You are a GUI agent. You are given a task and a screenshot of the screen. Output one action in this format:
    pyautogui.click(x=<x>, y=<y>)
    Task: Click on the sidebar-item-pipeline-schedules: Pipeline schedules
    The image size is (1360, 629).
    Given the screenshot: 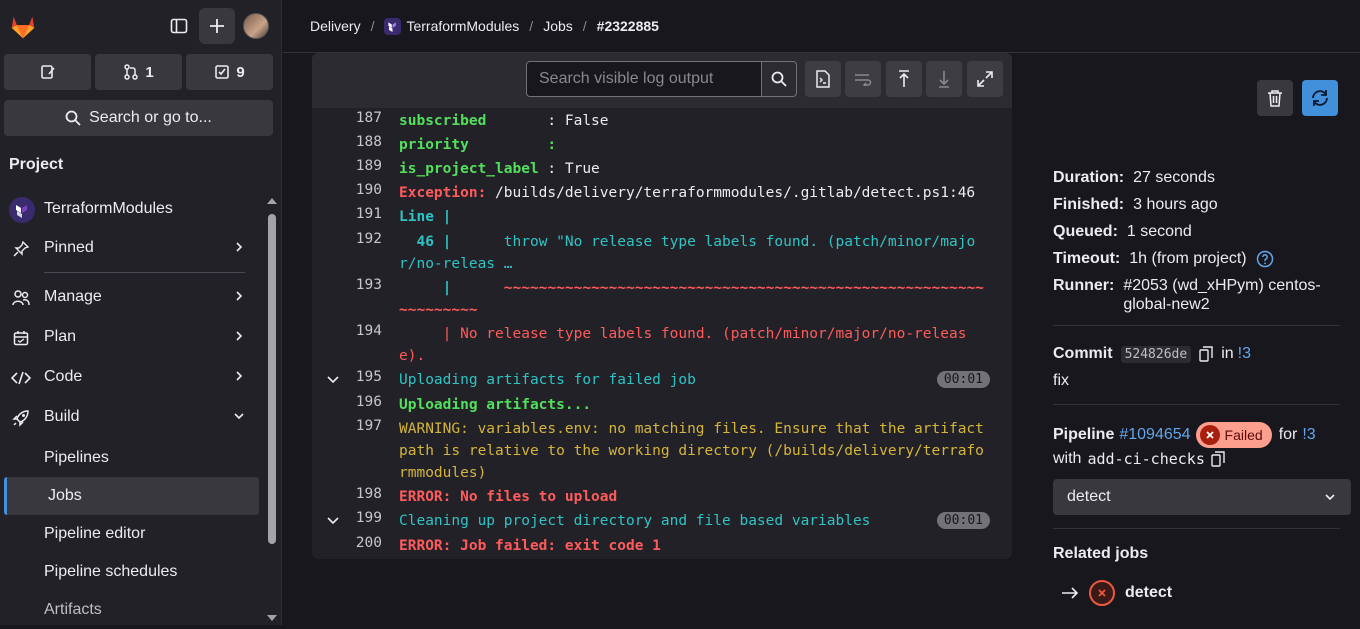 What is the action you would take?
    pyautogui.click(x=131, y=572)
    